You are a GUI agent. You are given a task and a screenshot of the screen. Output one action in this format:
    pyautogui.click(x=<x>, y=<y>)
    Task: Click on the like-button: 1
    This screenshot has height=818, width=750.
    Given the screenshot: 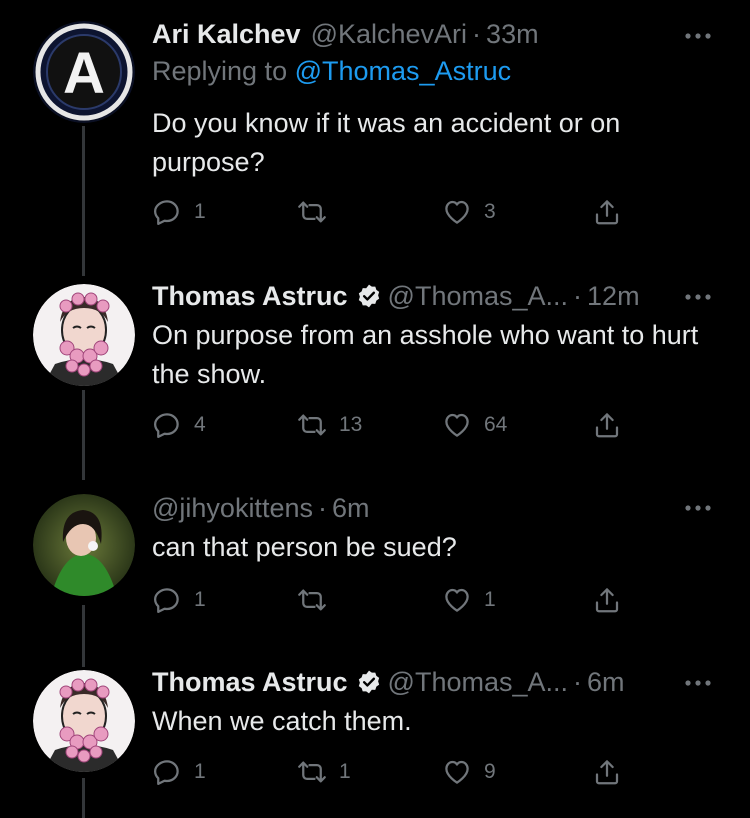 What is the action you would take?
    pyautogui.click(x=469, y=600)
    